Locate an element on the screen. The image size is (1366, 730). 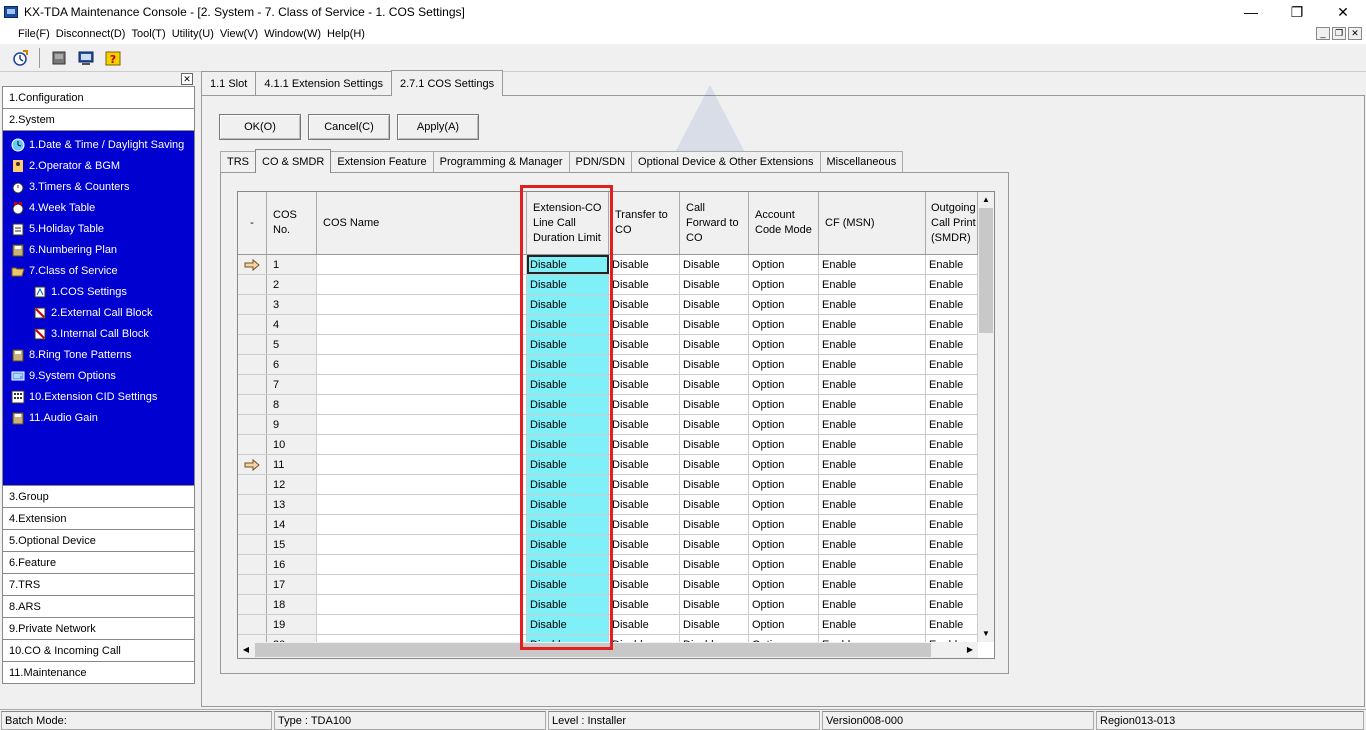
nav-subitem-system-options: 9.System Options is located at coordinates (98, 375).